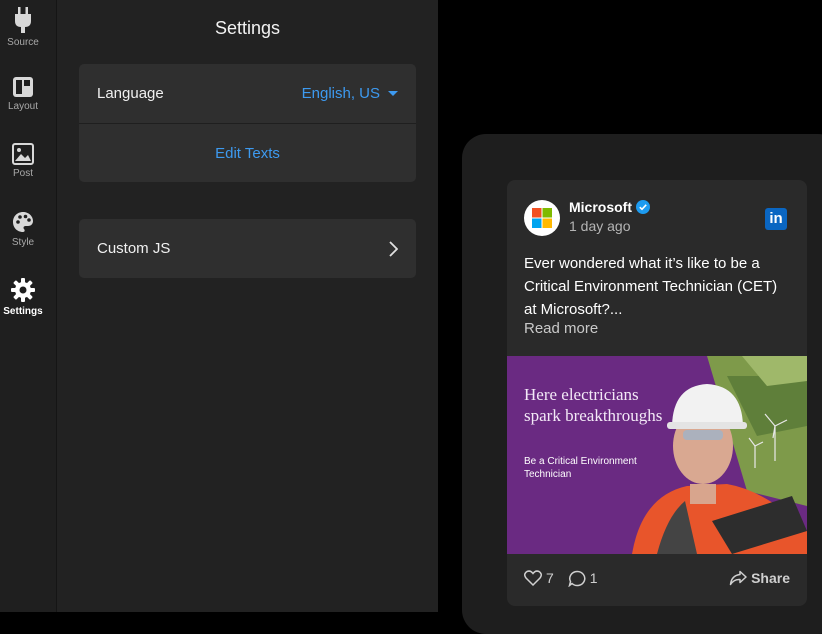 This screenshot has width=822, height=634. I want to click on rail-label-style: Style, so click(23, 242).